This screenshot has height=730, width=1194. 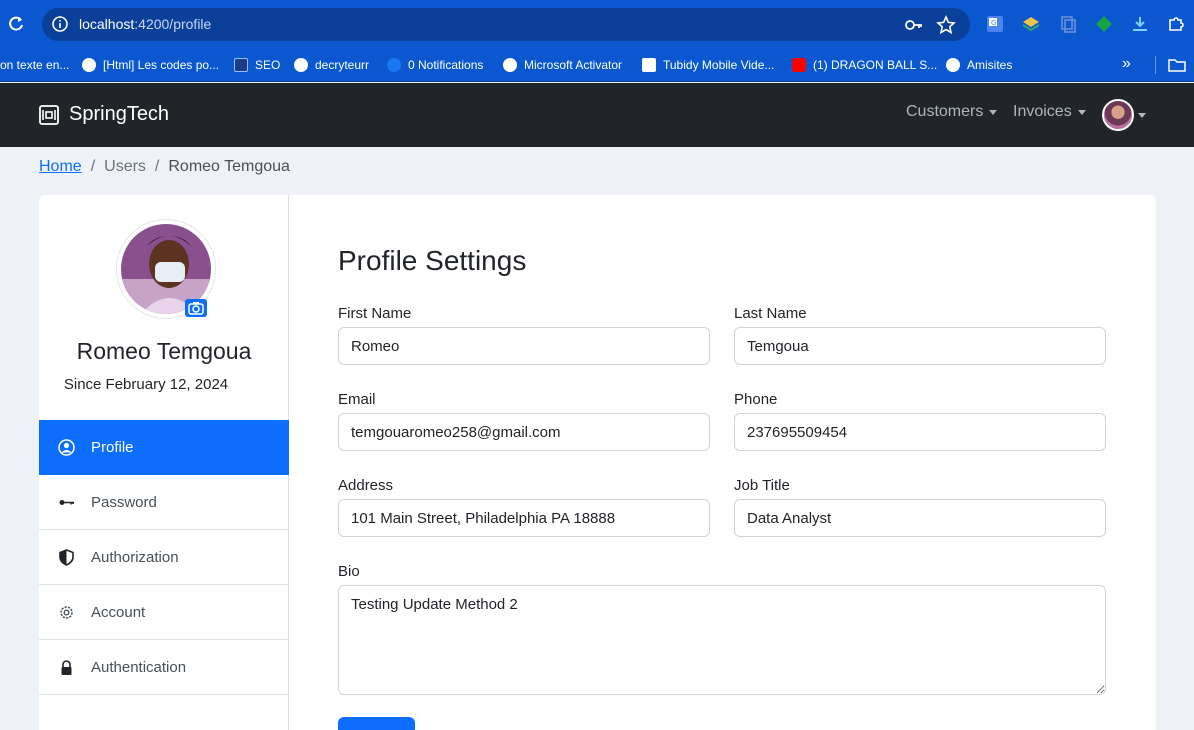 What do you see at coordinates (756, 399) in the screenshot?
I see `phone-label: Phone` at bounding box center [756, 399].